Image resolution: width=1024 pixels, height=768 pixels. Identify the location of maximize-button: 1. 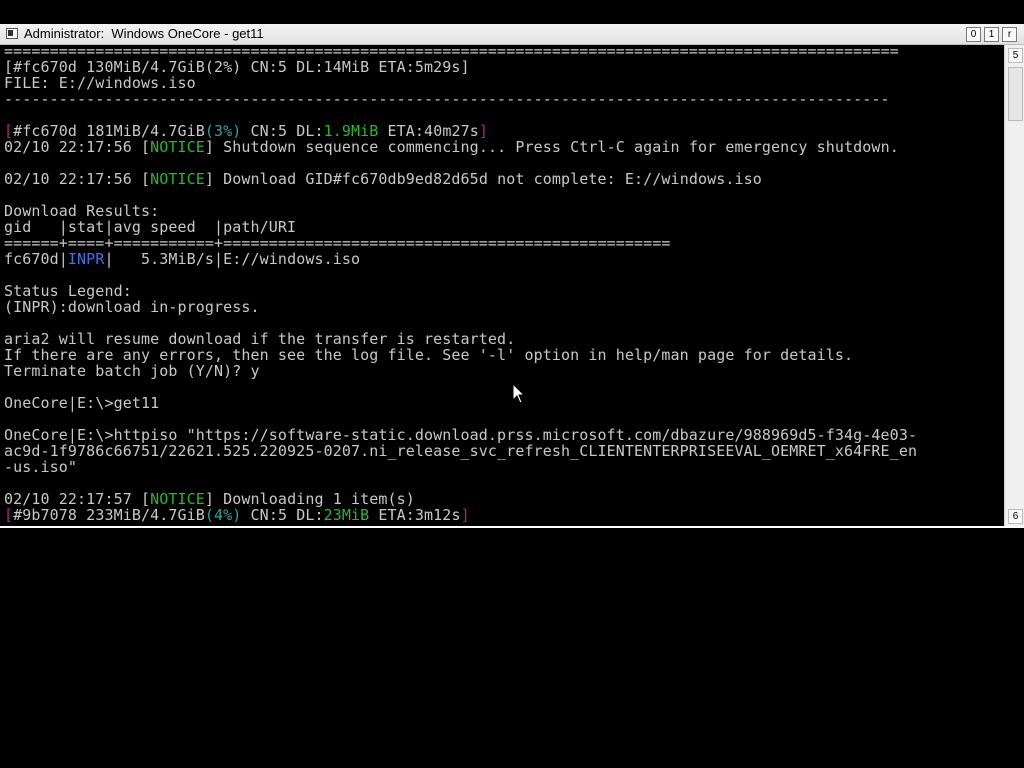
(991, 34).